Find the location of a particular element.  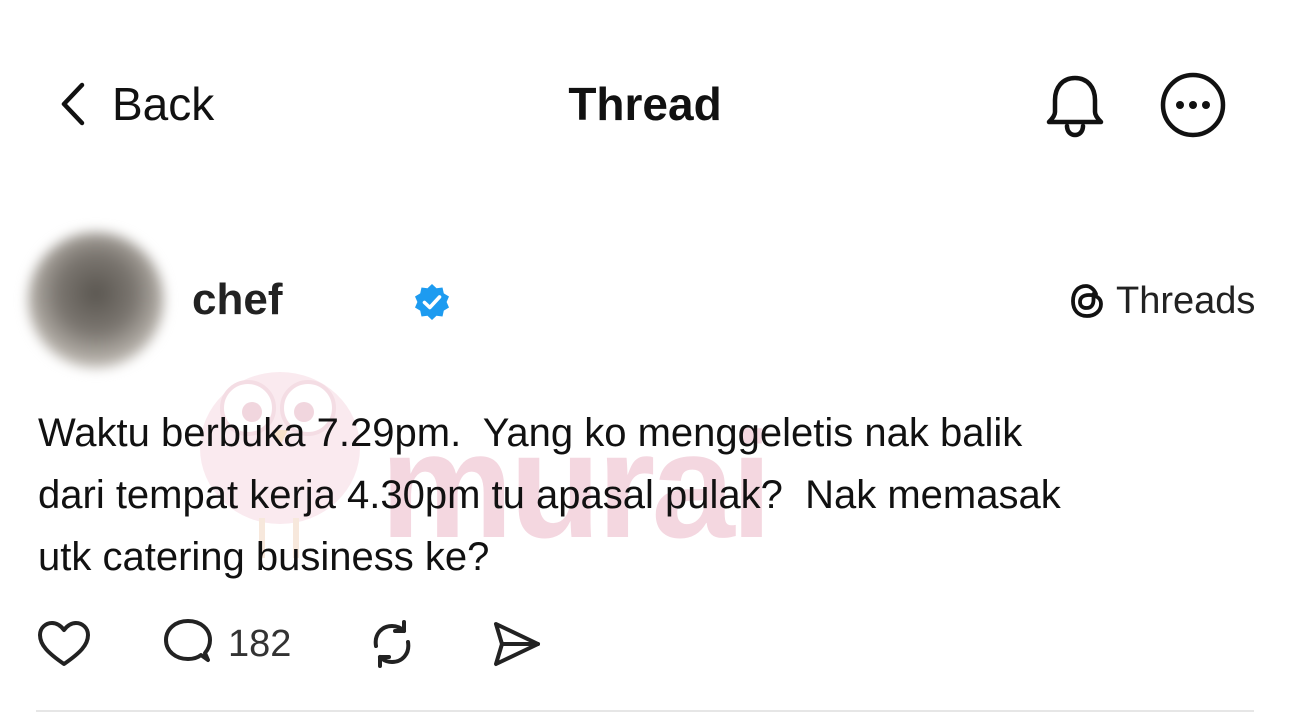

repost-button is located at coordinates (392, 644).